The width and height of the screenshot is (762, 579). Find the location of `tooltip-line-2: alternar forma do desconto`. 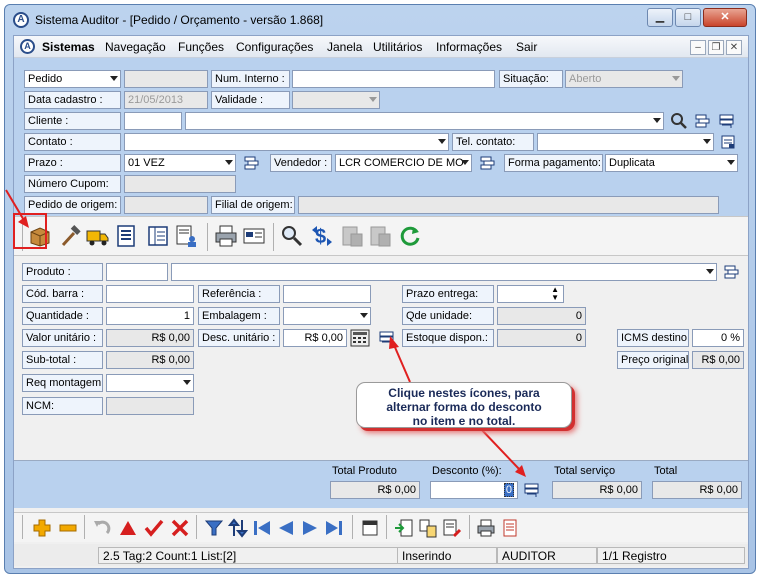

tooltip-line-2: alternar forma do desconto is located at coordinates (464, 407).